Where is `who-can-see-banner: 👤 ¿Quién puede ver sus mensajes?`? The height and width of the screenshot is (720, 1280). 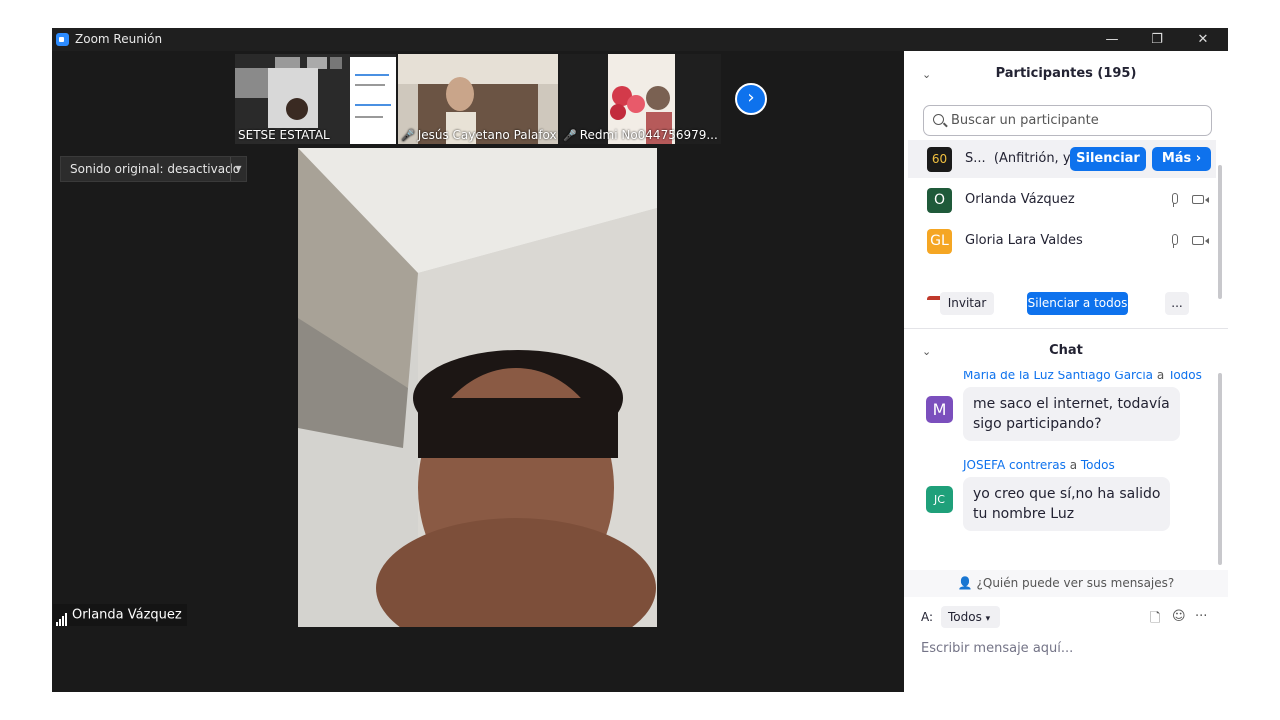
who-can-see-banner: 👤 ¿Quién puede ver sus mensajes? is located at coordinates (1066, 583).